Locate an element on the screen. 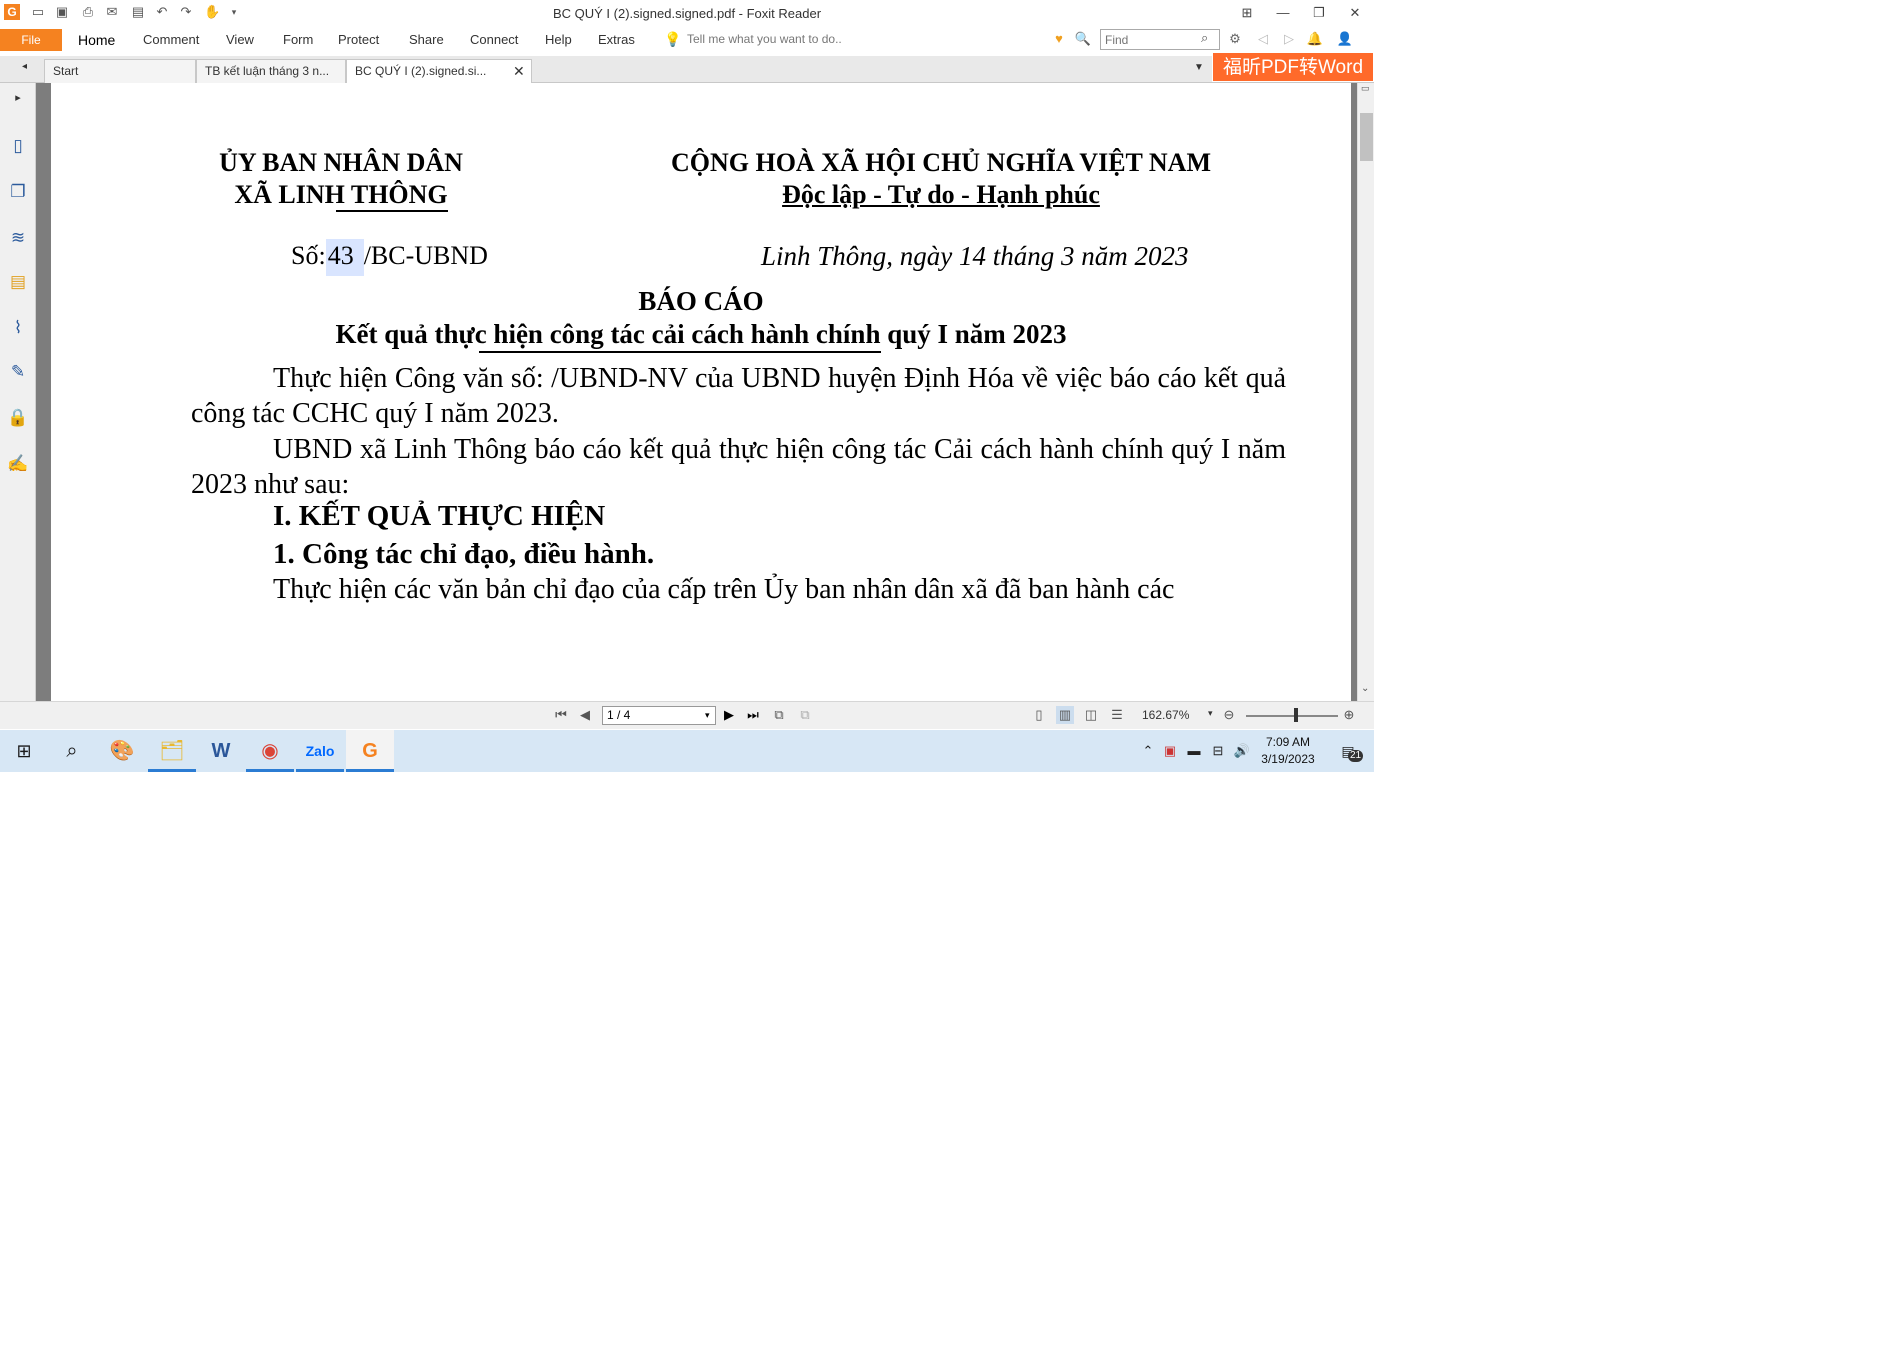 The image size is (1896, 1368). menu-view: View is located at coordinates (240, 39).